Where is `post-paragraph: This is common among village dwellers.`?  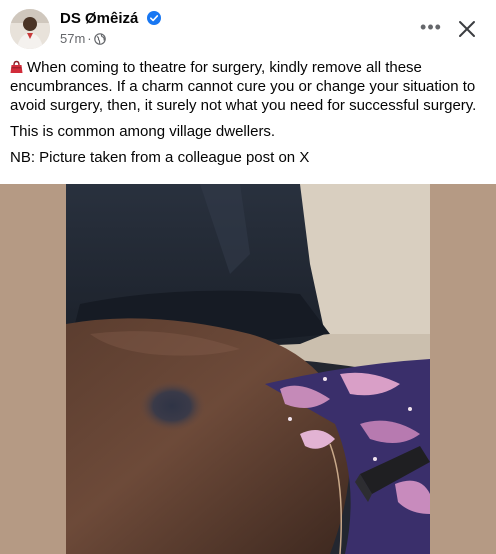 post-paragraph: This is common among village dwellers. is located at coordinates (143, 131).